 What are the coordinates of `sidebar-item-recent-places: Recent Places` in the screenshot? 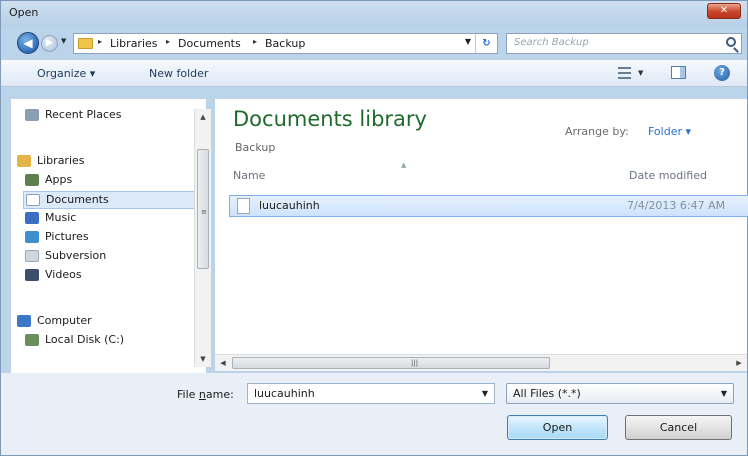 It's located at (111, 116).